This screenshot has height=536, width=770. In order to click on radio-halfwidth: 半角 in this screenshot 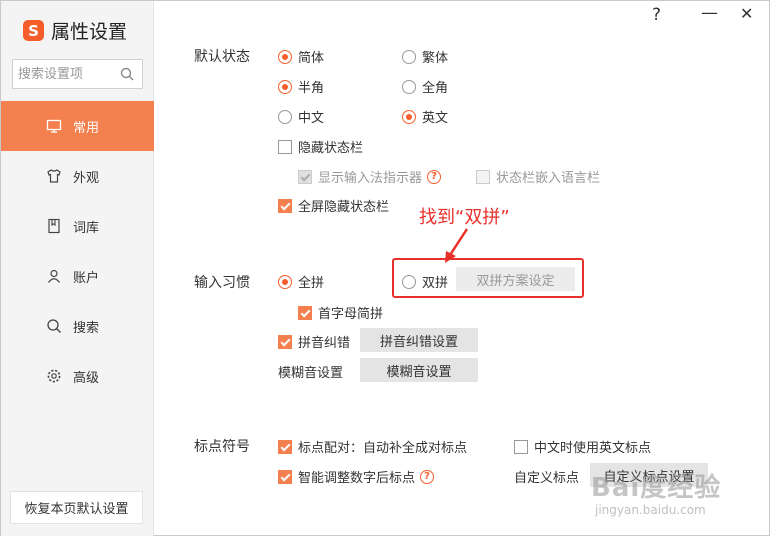, I will do `click(301, 86)`.